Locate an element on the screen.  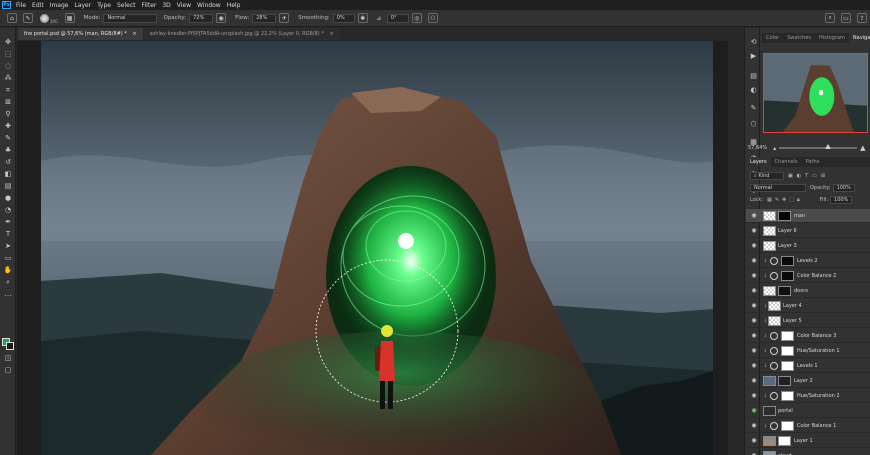
filter-smart-object-icon: ⊞ is located at coordinates (823, 176).